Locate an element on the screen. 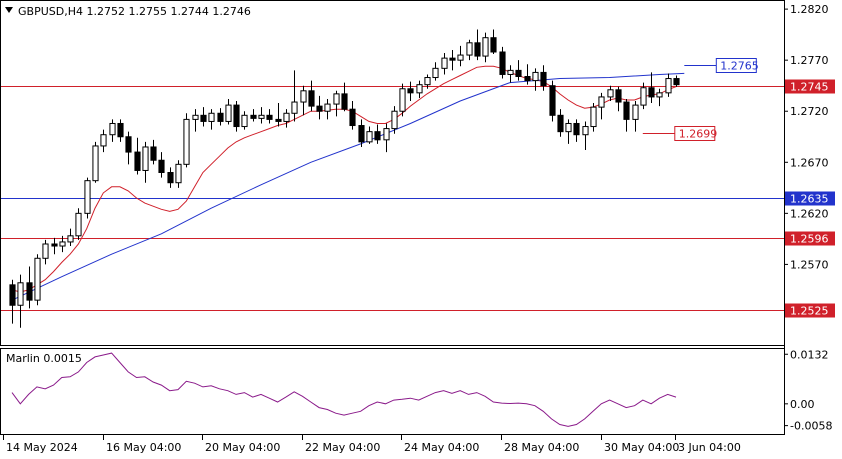 The width and height of the screenshot is (842, 459). level-price-badge-label: 1.2635 is located at coordinates (809, 199).